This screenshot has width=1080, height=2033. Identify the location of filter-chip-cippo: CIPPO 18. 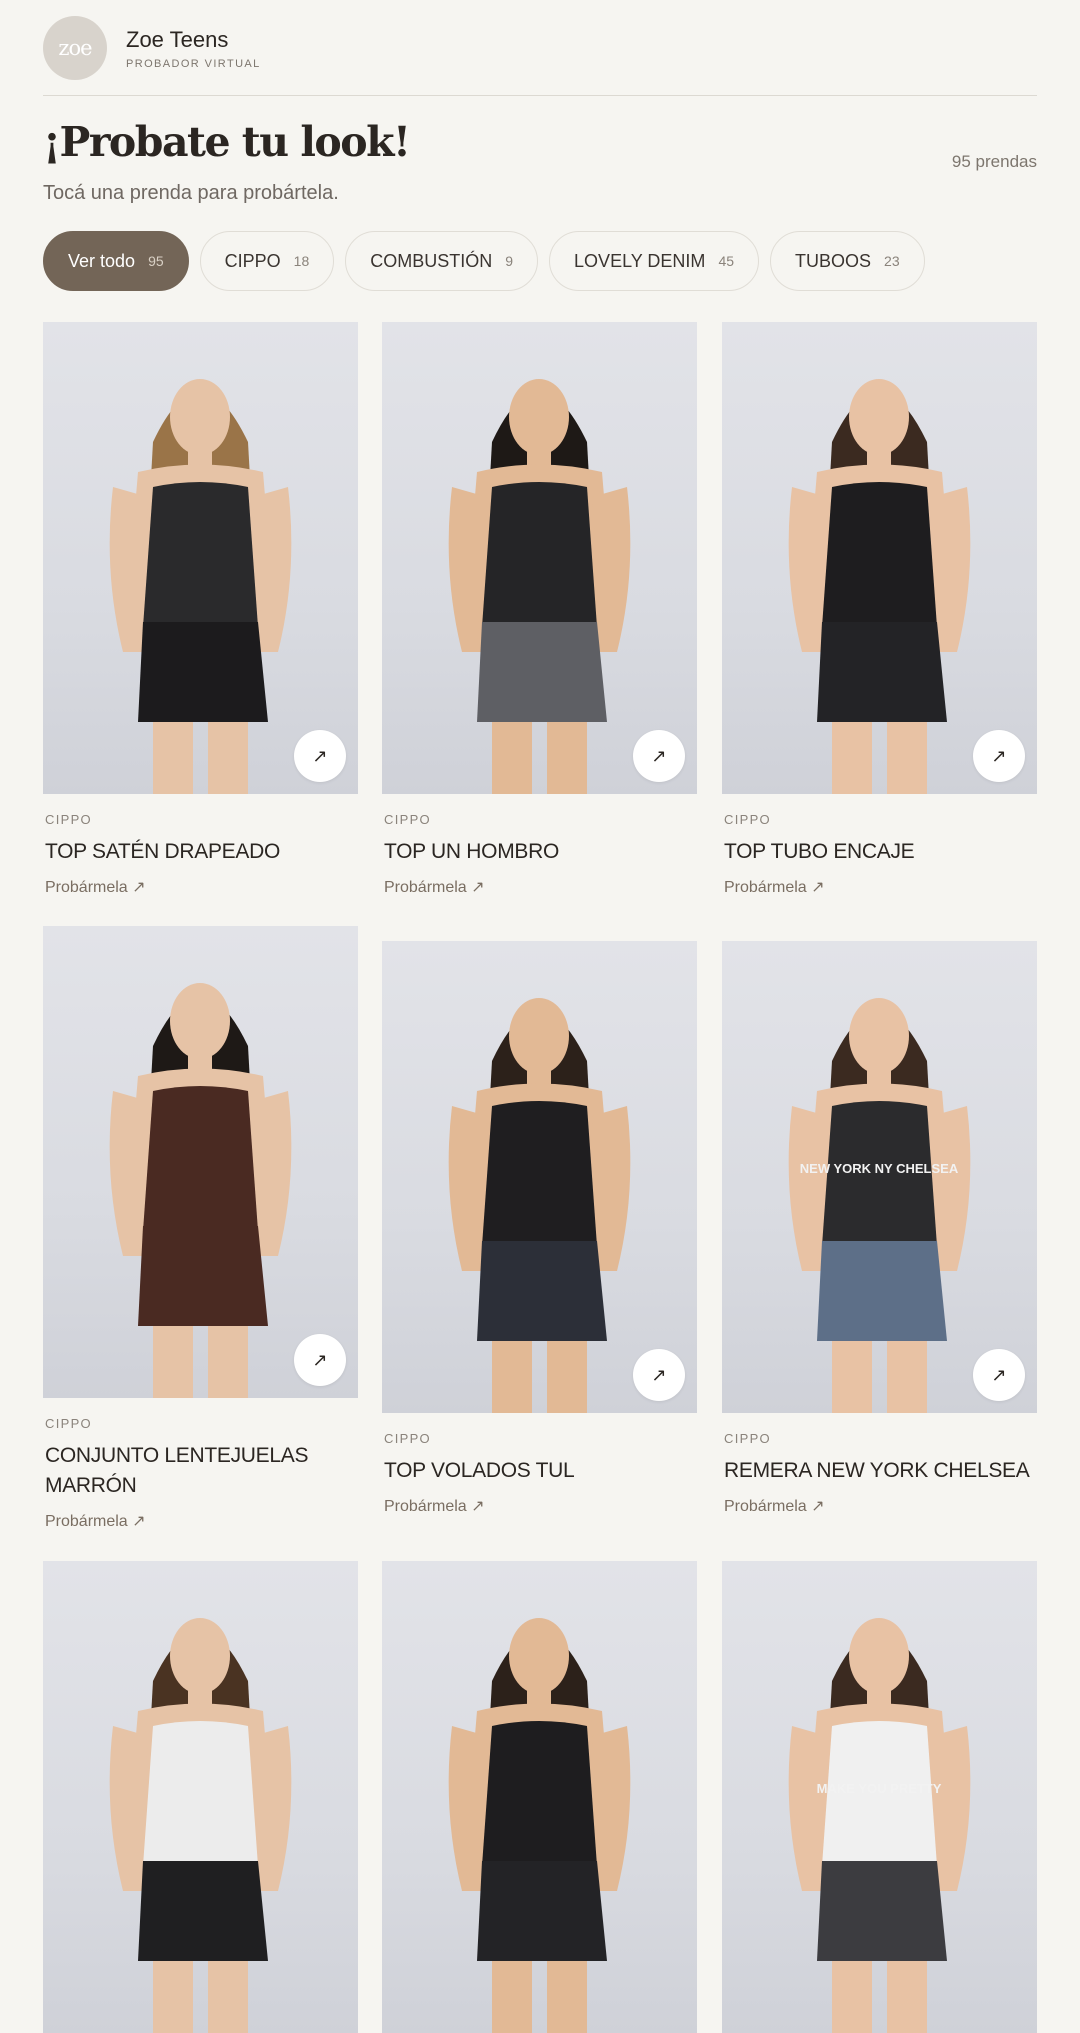
(267, 261).